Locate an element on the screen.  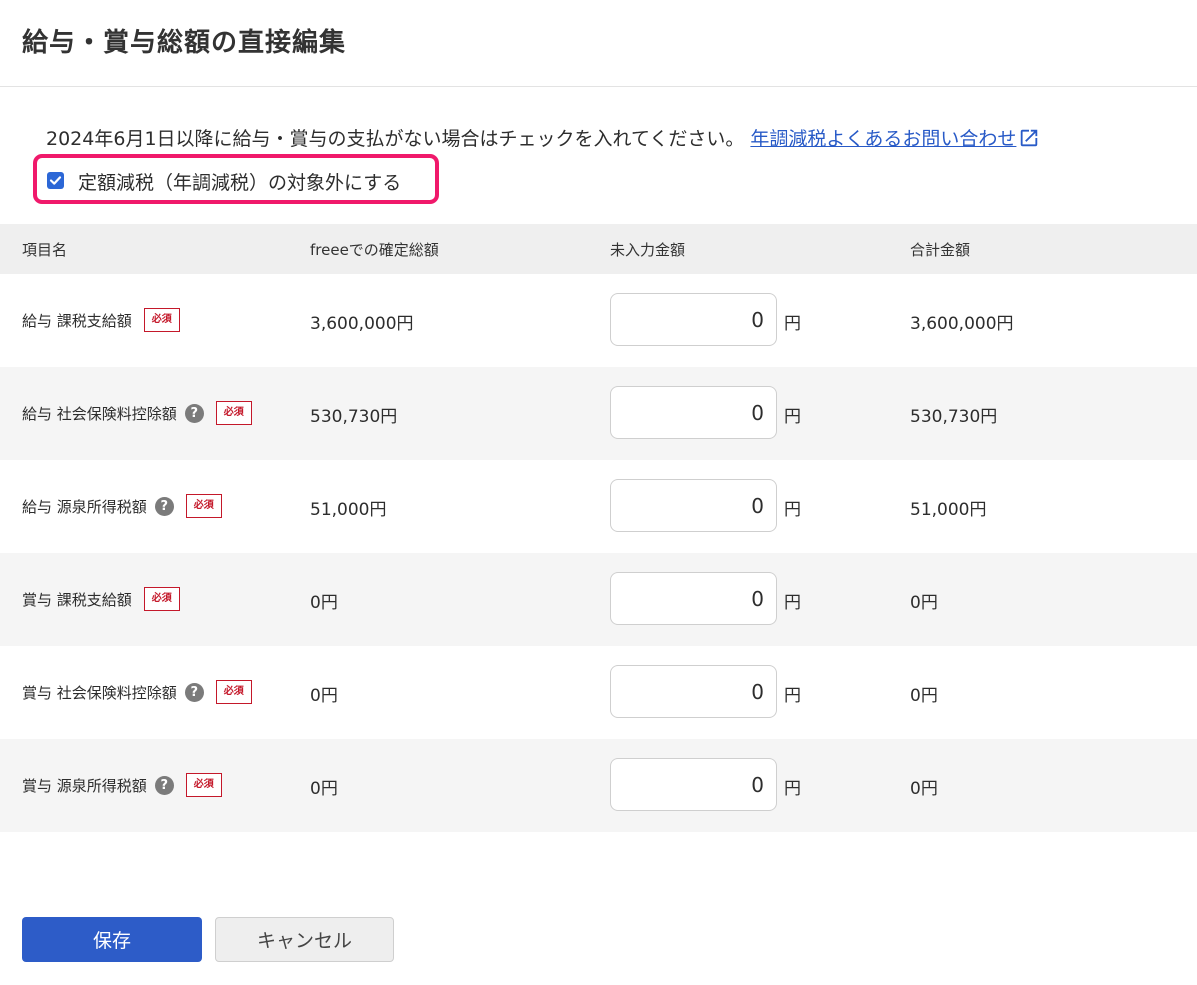
confirmed-amount: 51,000円 is located at coordinates (348, 510).